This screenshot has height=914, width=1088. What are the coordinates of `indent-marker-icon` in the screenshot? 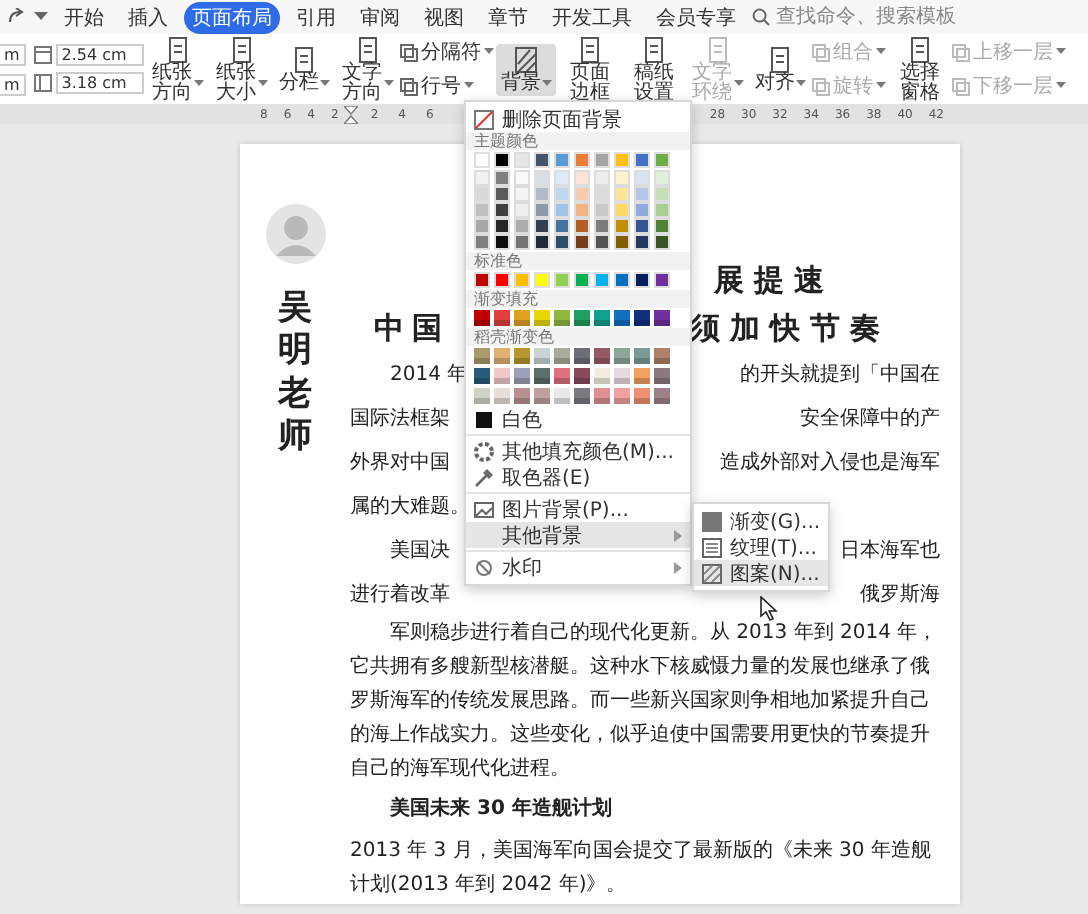 It's located at (351, 114).